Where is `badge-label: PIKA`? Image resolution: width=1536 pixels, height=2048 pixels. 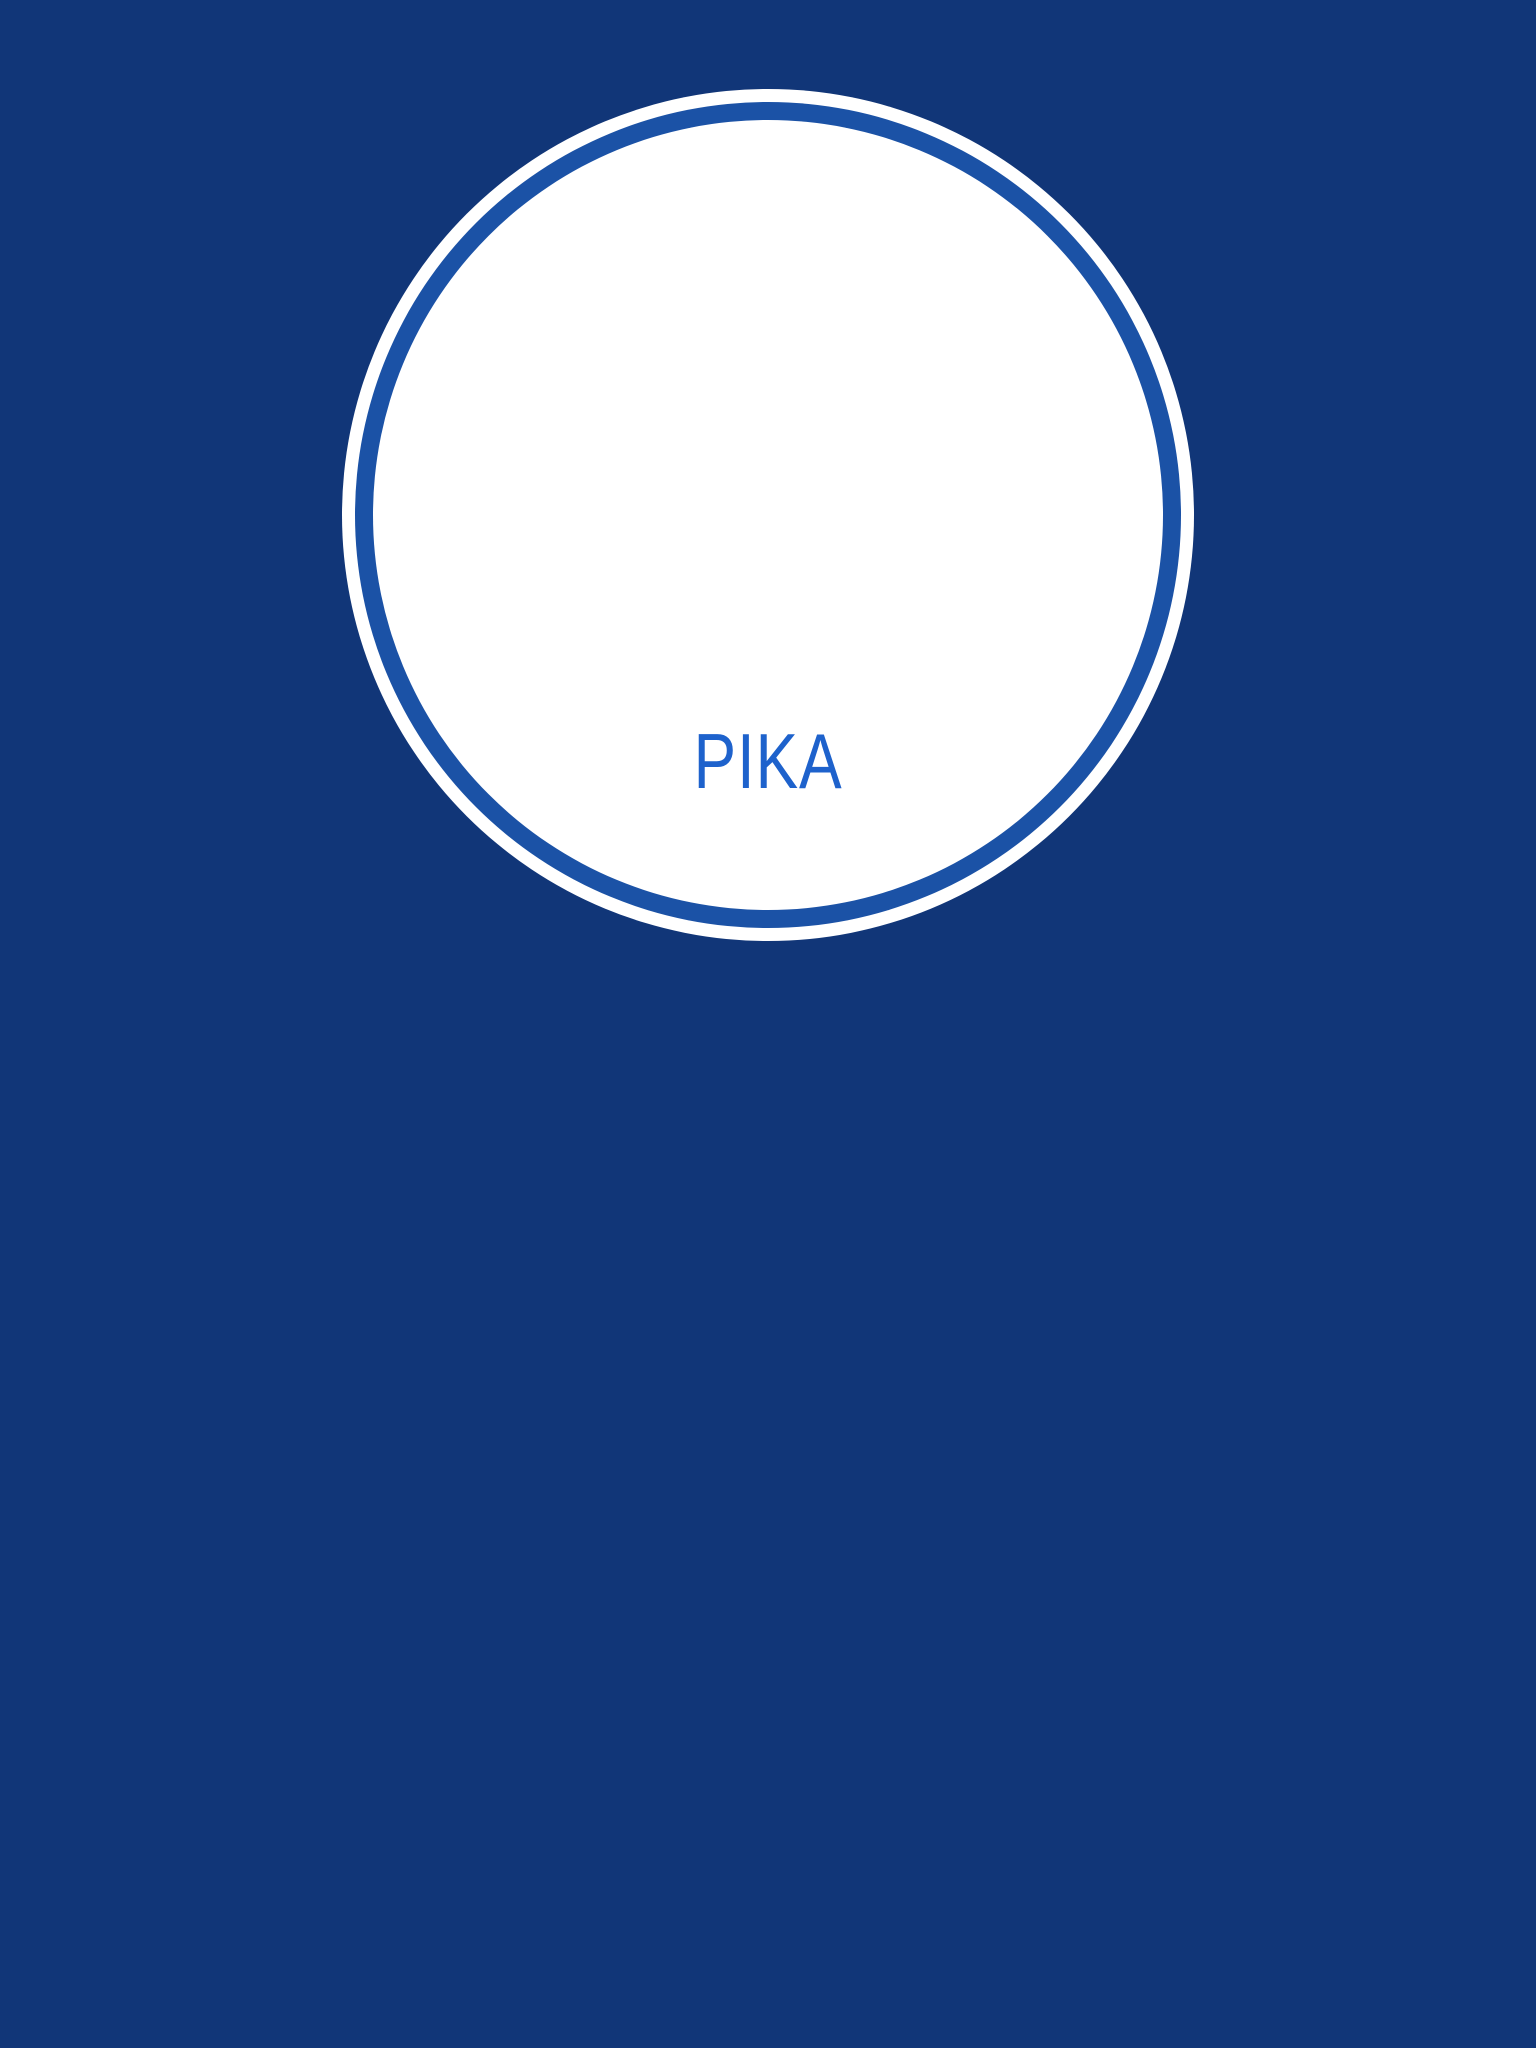
badge-label: PIKA is located at coordinates (768, 761).